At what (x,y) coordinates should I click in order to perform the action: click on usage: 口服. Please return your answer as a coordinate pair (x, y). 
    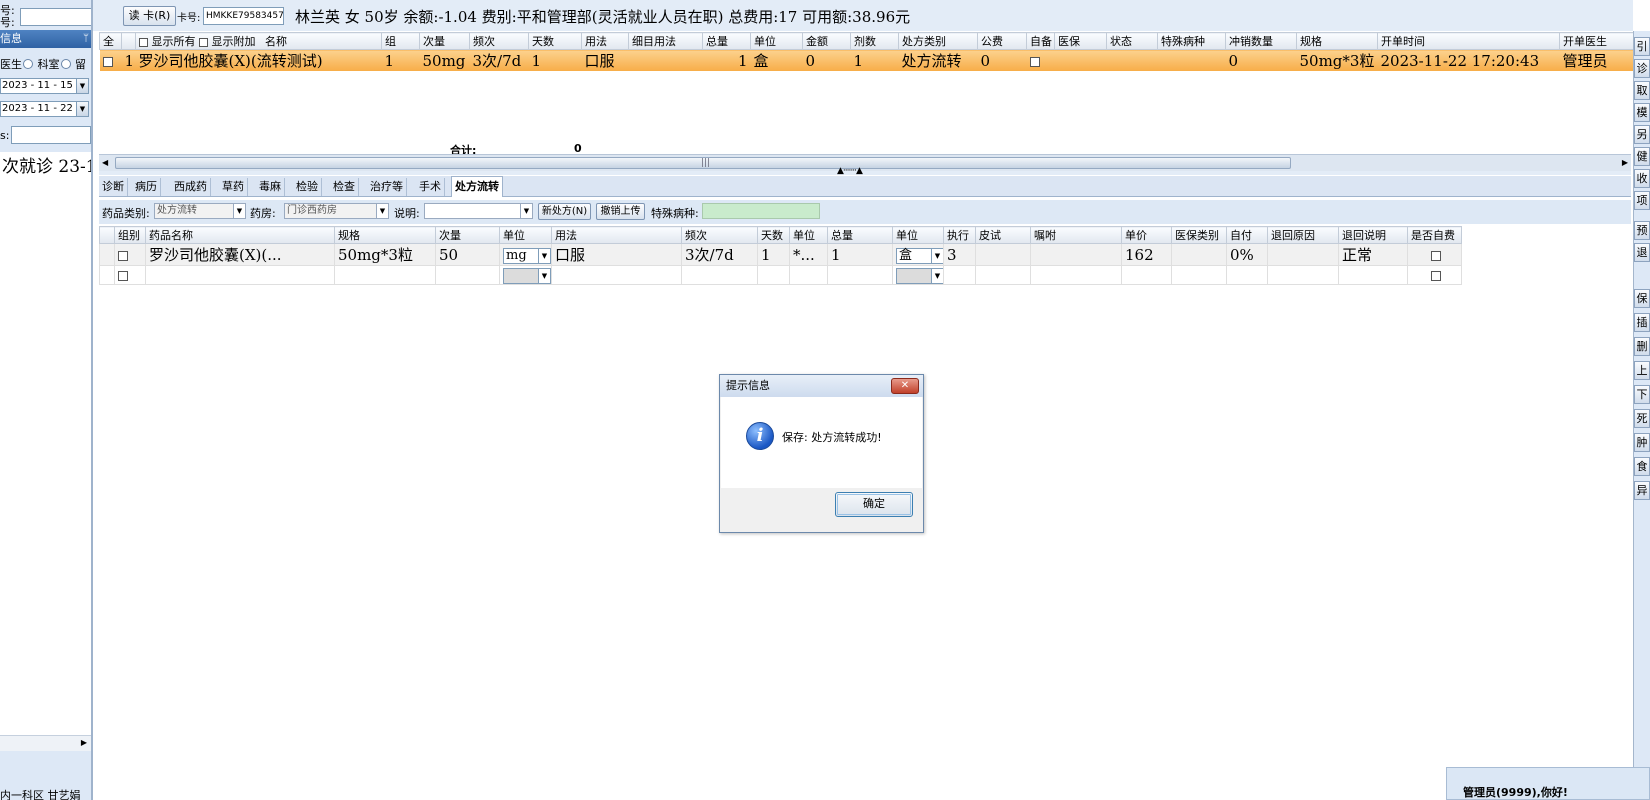
    Looking at the image, I should click on (616, 254).